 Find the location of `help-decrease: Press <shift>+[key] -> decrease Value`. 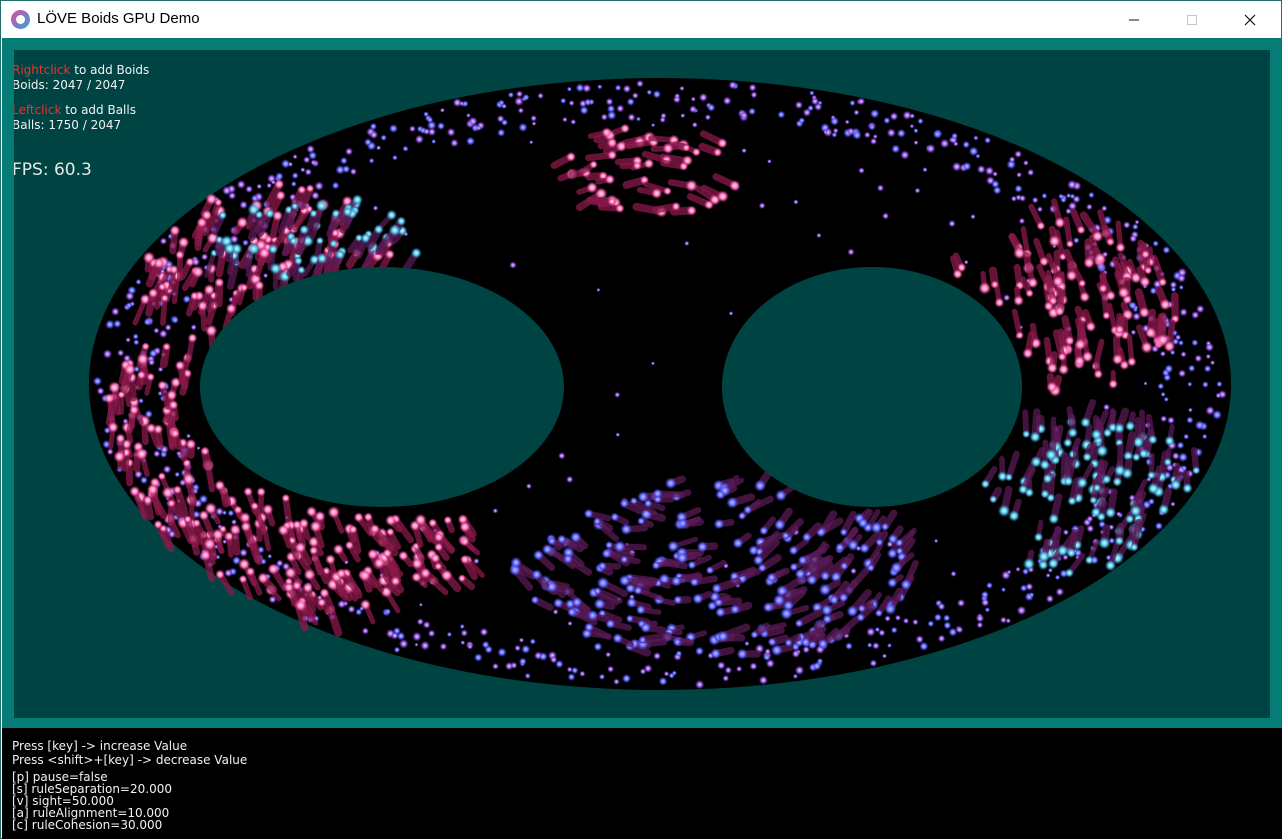

help-decrease: Press <shift>+[key] -> decrease Value is located at coordinates (130, 760).